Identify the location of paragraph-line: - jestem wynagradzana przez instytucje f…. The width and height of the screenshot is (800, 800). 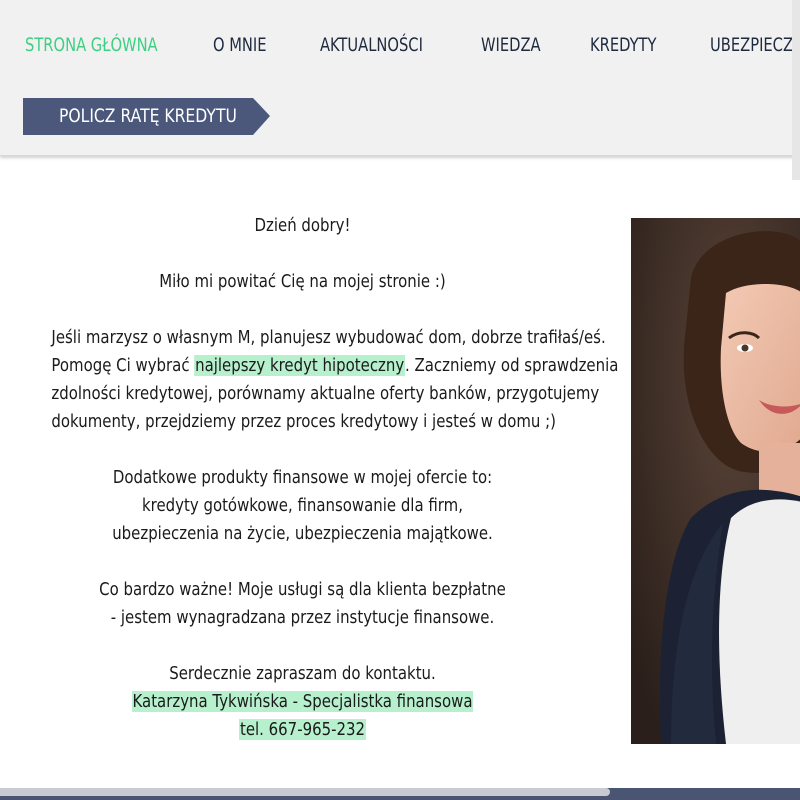
(302, 617).